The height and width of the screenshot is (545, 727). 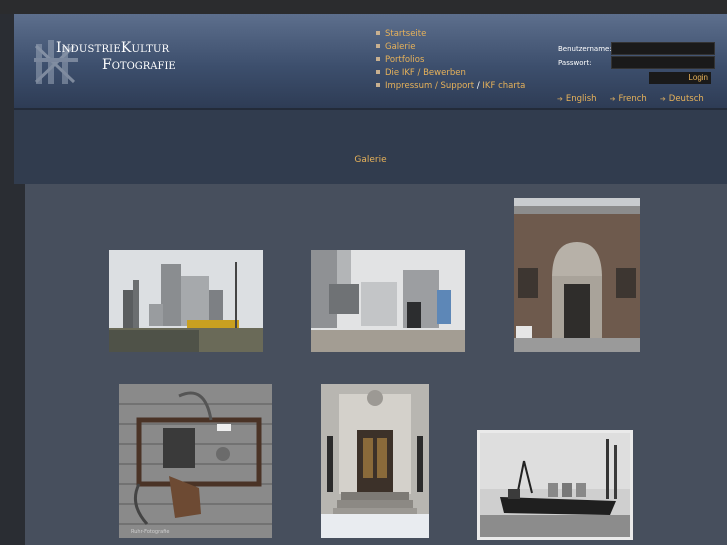 I want to click on username-label: Benutzername:, so click(x=585, y=49).